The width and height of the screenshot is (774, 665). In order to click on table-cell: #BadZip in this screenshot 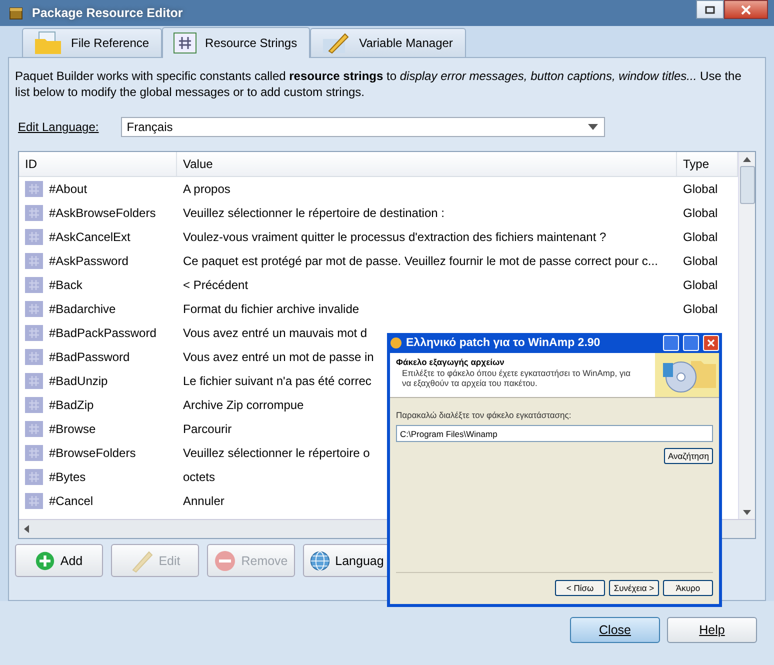, I will do `click(71, 405)`.